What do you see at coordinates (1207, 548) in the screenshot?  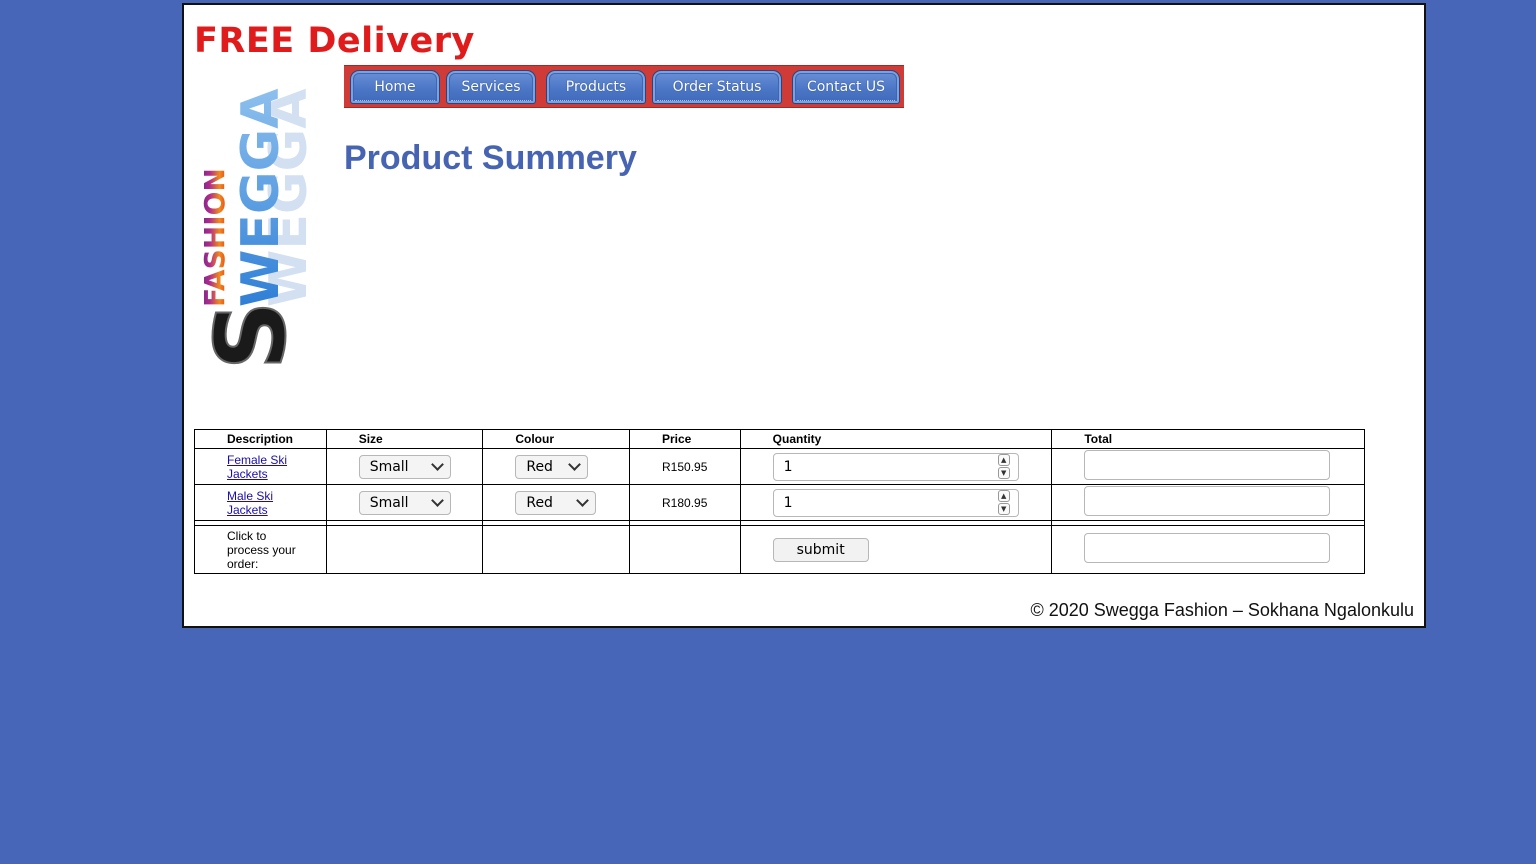 I see `grand-total-field` at bounding box center [1207, 548].